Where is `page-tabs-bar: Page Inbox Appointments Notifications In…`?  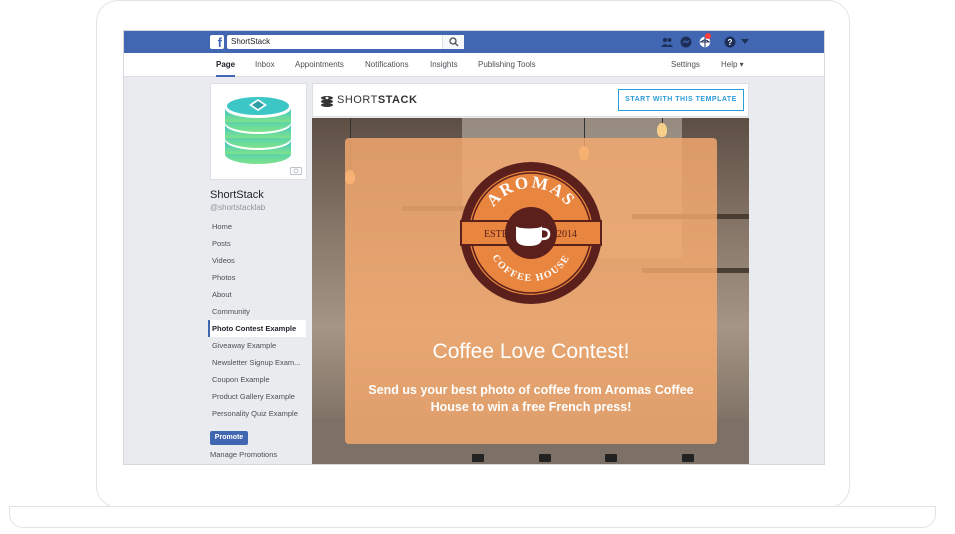 page-tabs-bar: Page Inbox Appointments Notifications In… is located at coordinates (474, 65).